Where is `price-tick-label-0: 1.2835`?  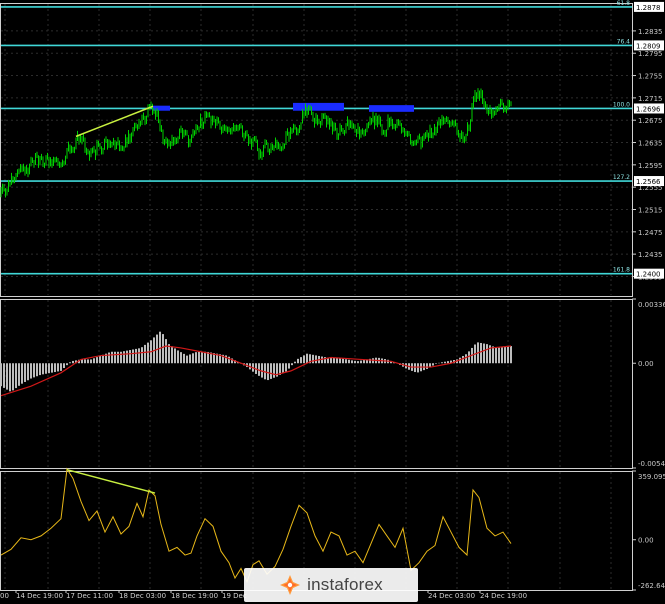 price-tick-label-0: 1.2835 is located at coordinates (650, 32).